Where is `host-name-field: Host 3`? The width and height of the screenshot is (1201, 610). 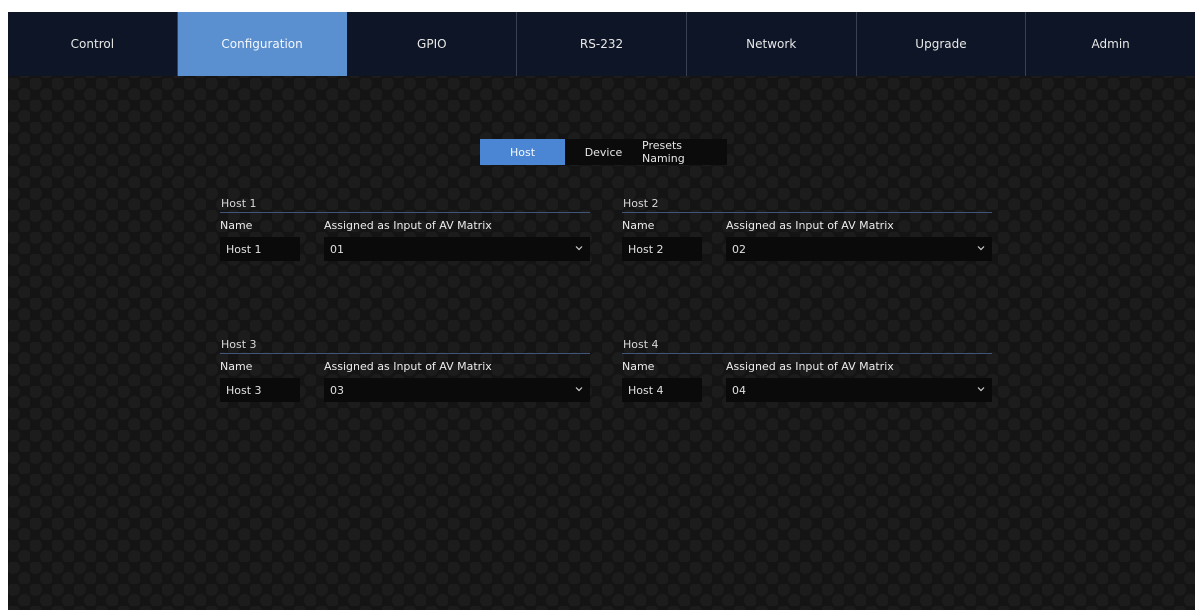
host-name-field: Host 3 is located at coordinates (260, 390).